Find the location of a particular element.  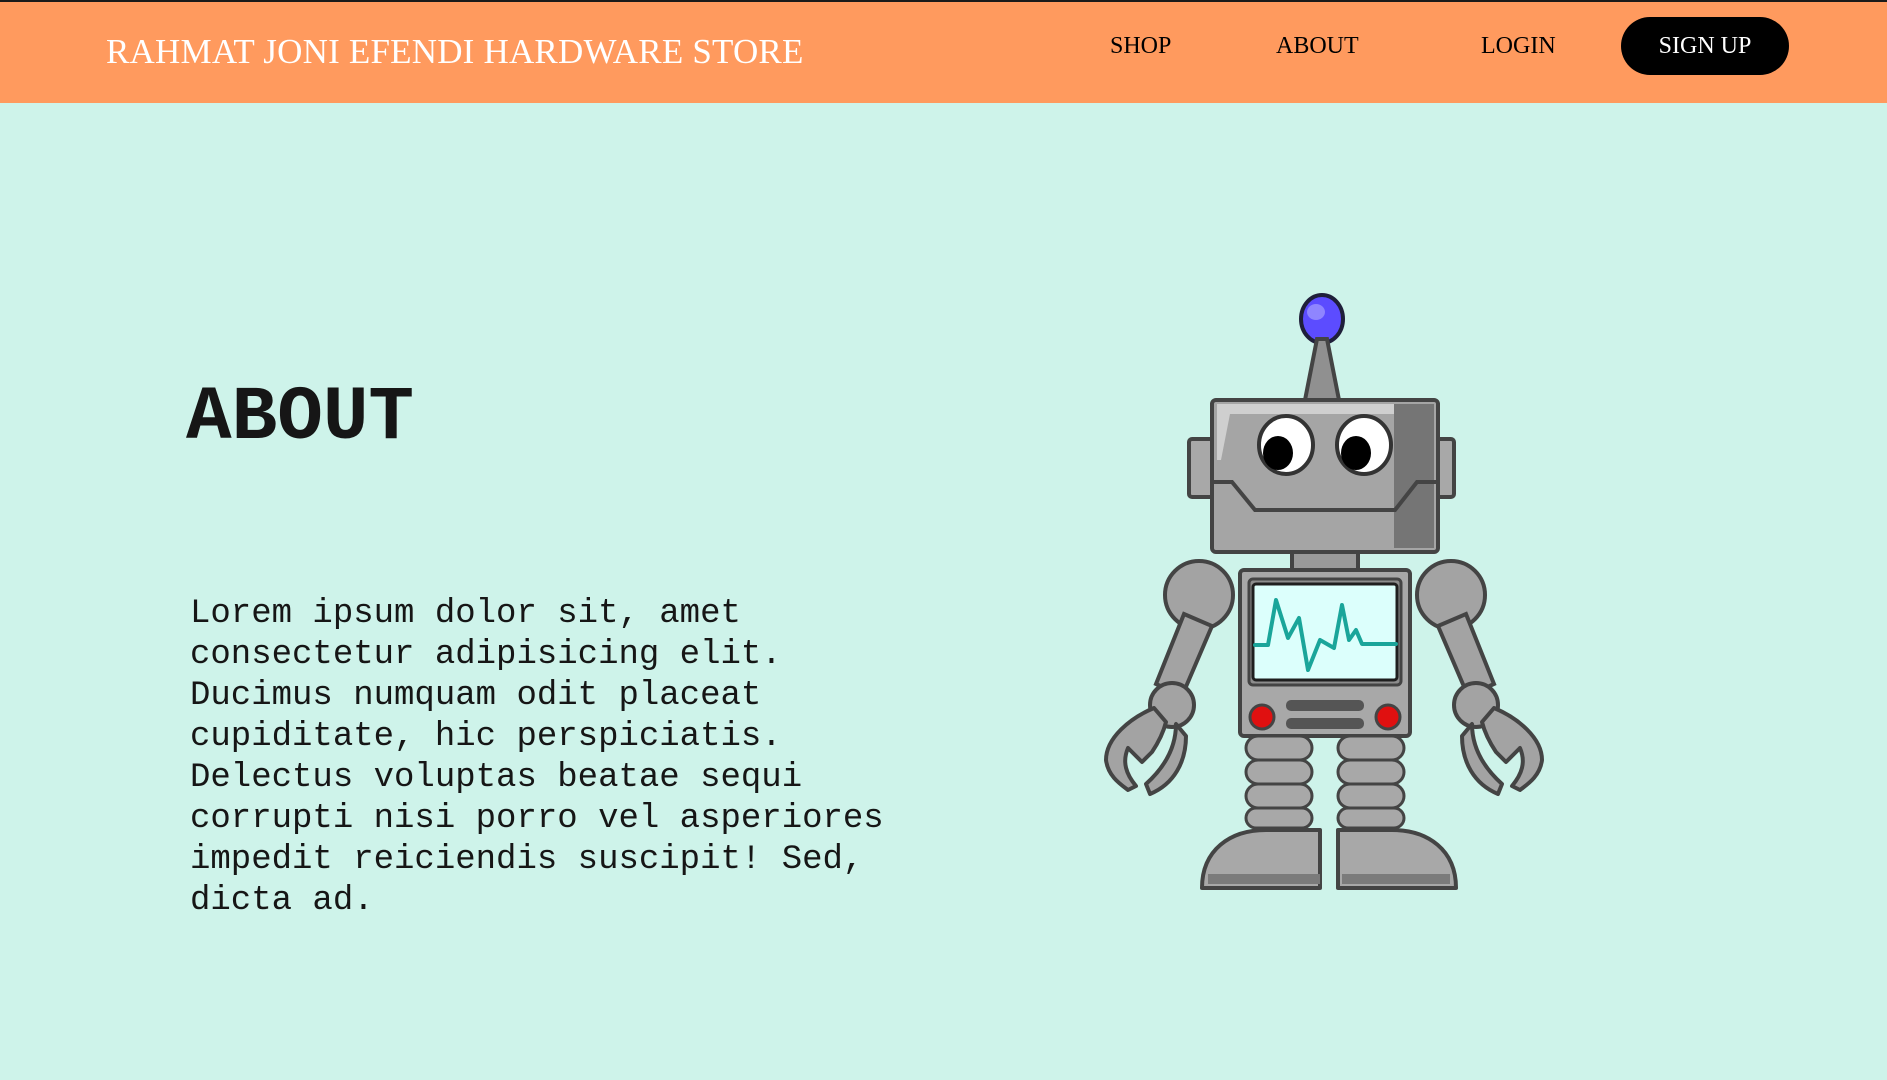

signup-button: SIGN UP is located at coordinates (1705, 46).